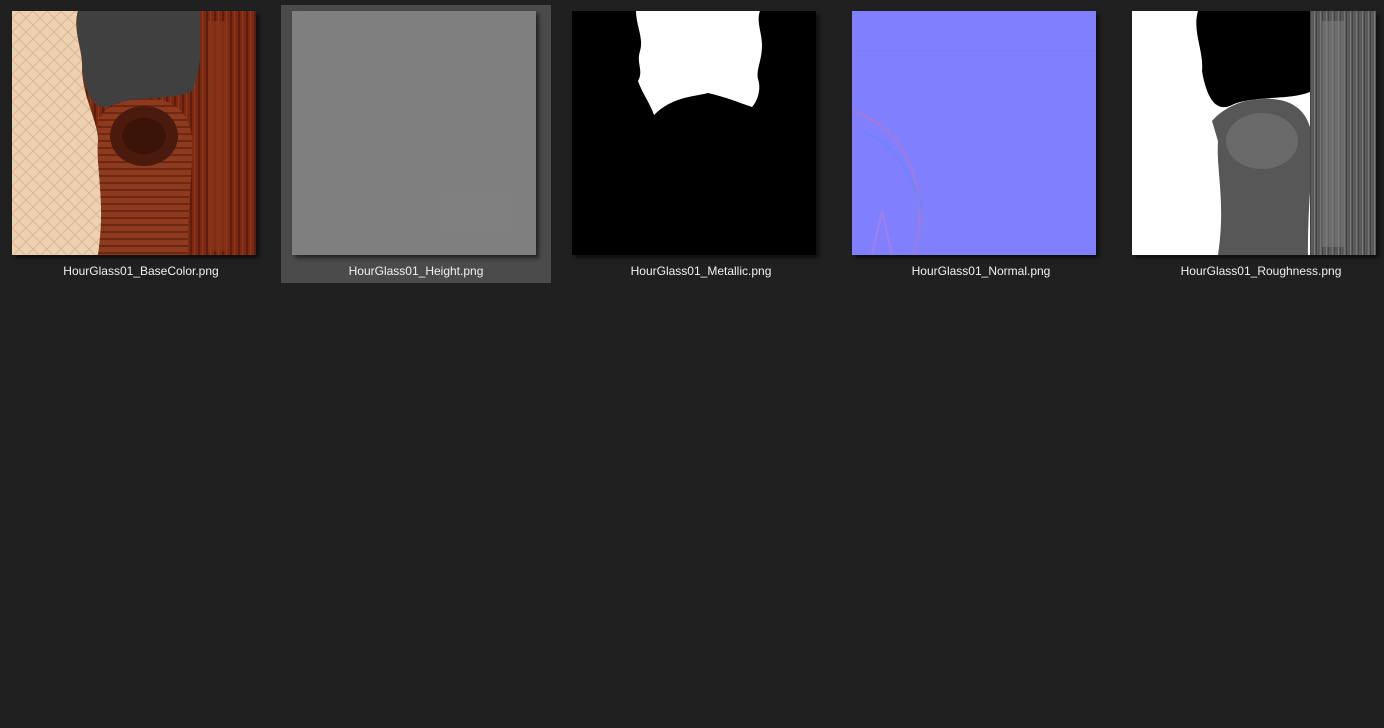 This screenshot has width=1384, height=728. I want to click on file-tile-metallic: HourGlass01_Metallic.png, so click(701, 144).